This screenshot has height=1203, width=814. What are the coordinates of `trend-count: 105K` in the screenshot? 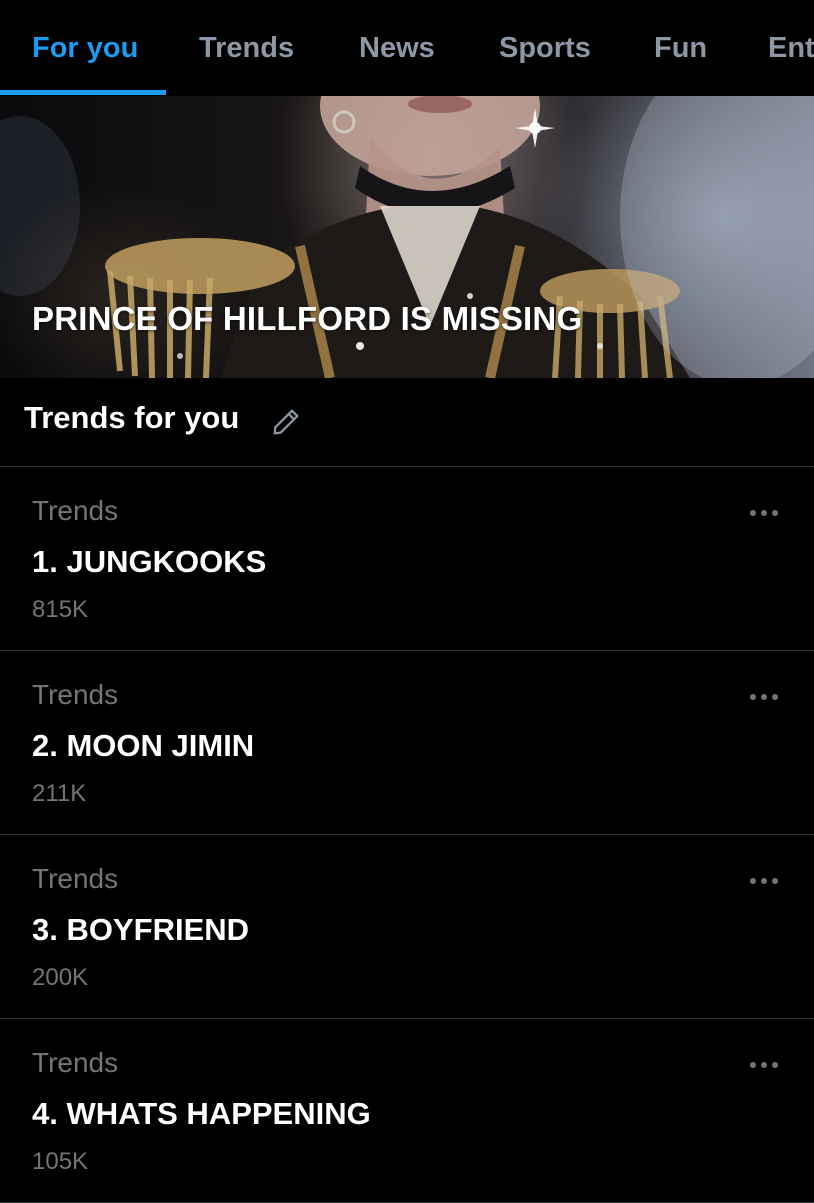 It's located at (60, 1161).